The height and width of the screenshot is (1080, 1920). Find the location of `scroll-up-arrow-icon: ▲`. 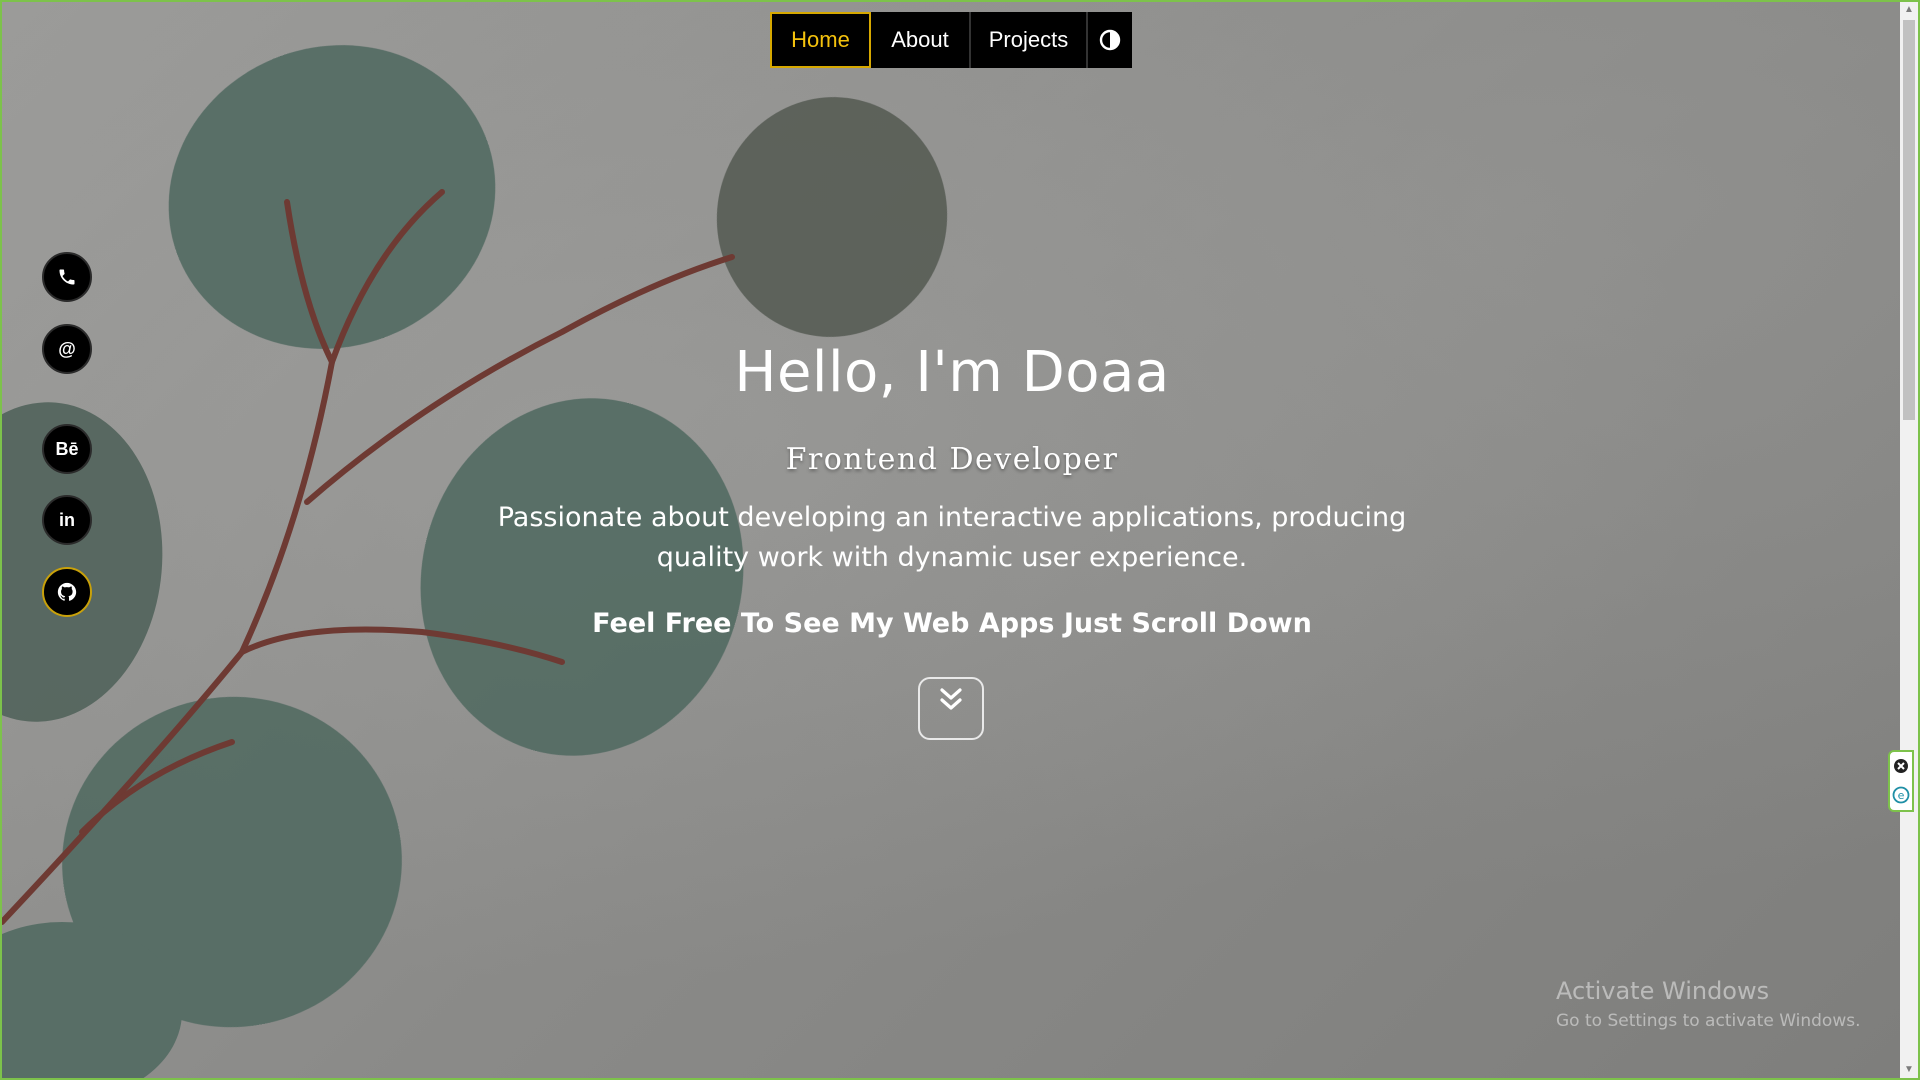

scroll-up-arrow-icon: ▲ is located at coordinates (1909, 10).